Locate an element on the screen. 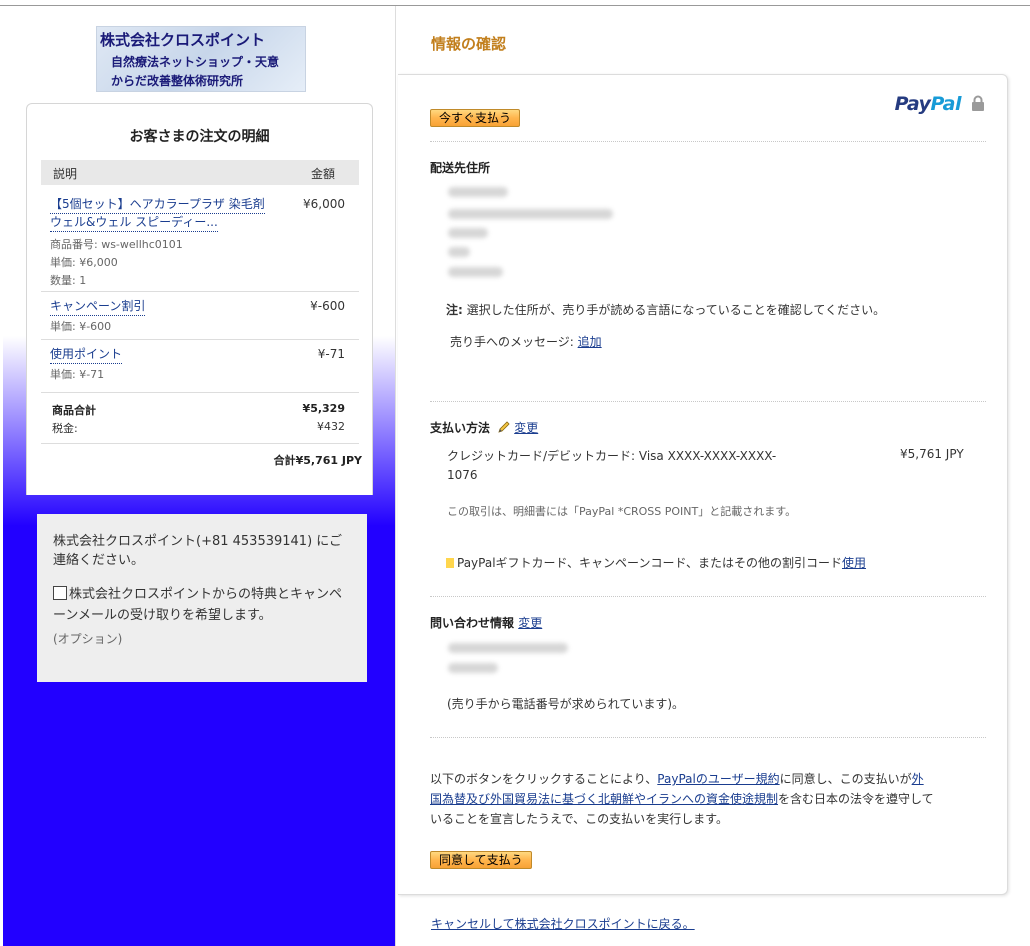 The width and height of the screenshot is (1030, 946). payment-method-heading: 支払い方法 変更 is located at coordinates (484, 427).